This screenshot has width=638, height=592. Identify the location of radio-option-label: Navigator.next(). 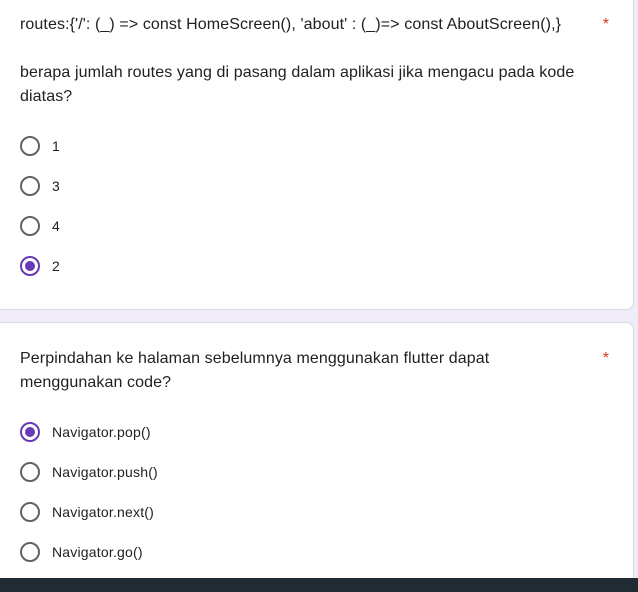
(103, 512).